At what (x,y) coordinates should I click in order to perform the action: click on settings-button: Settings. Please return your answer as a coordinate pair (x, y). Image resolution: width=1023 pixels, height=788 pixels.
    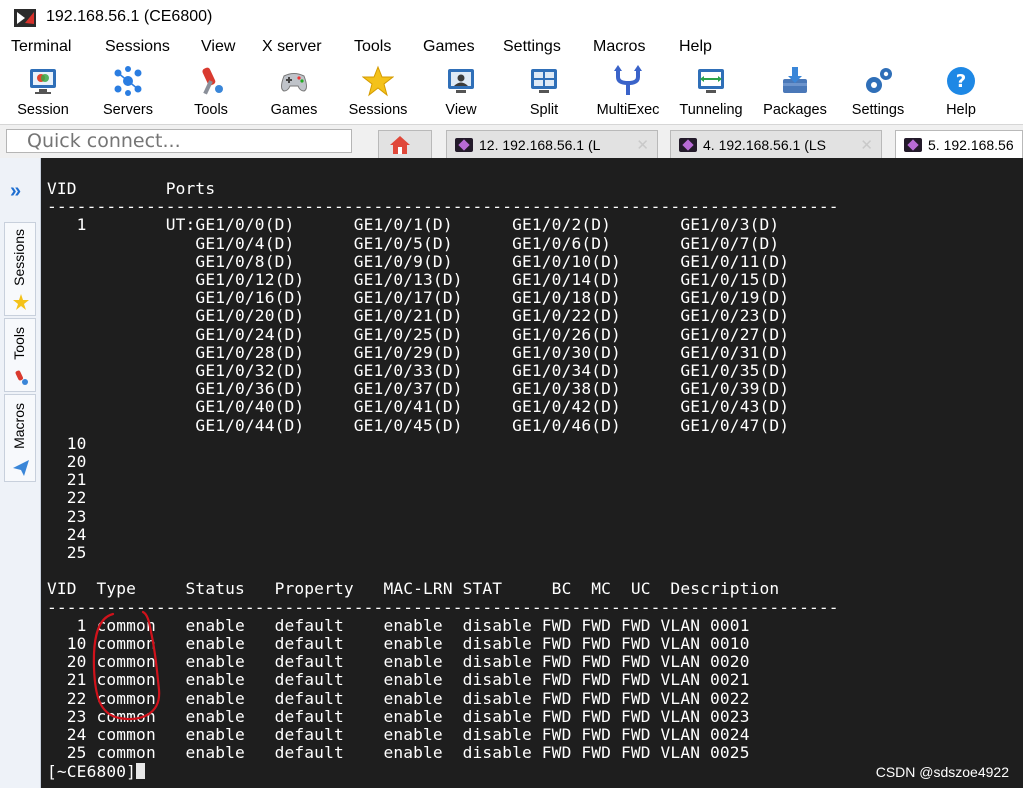
    Looking at the image, I should click on (878, 92).